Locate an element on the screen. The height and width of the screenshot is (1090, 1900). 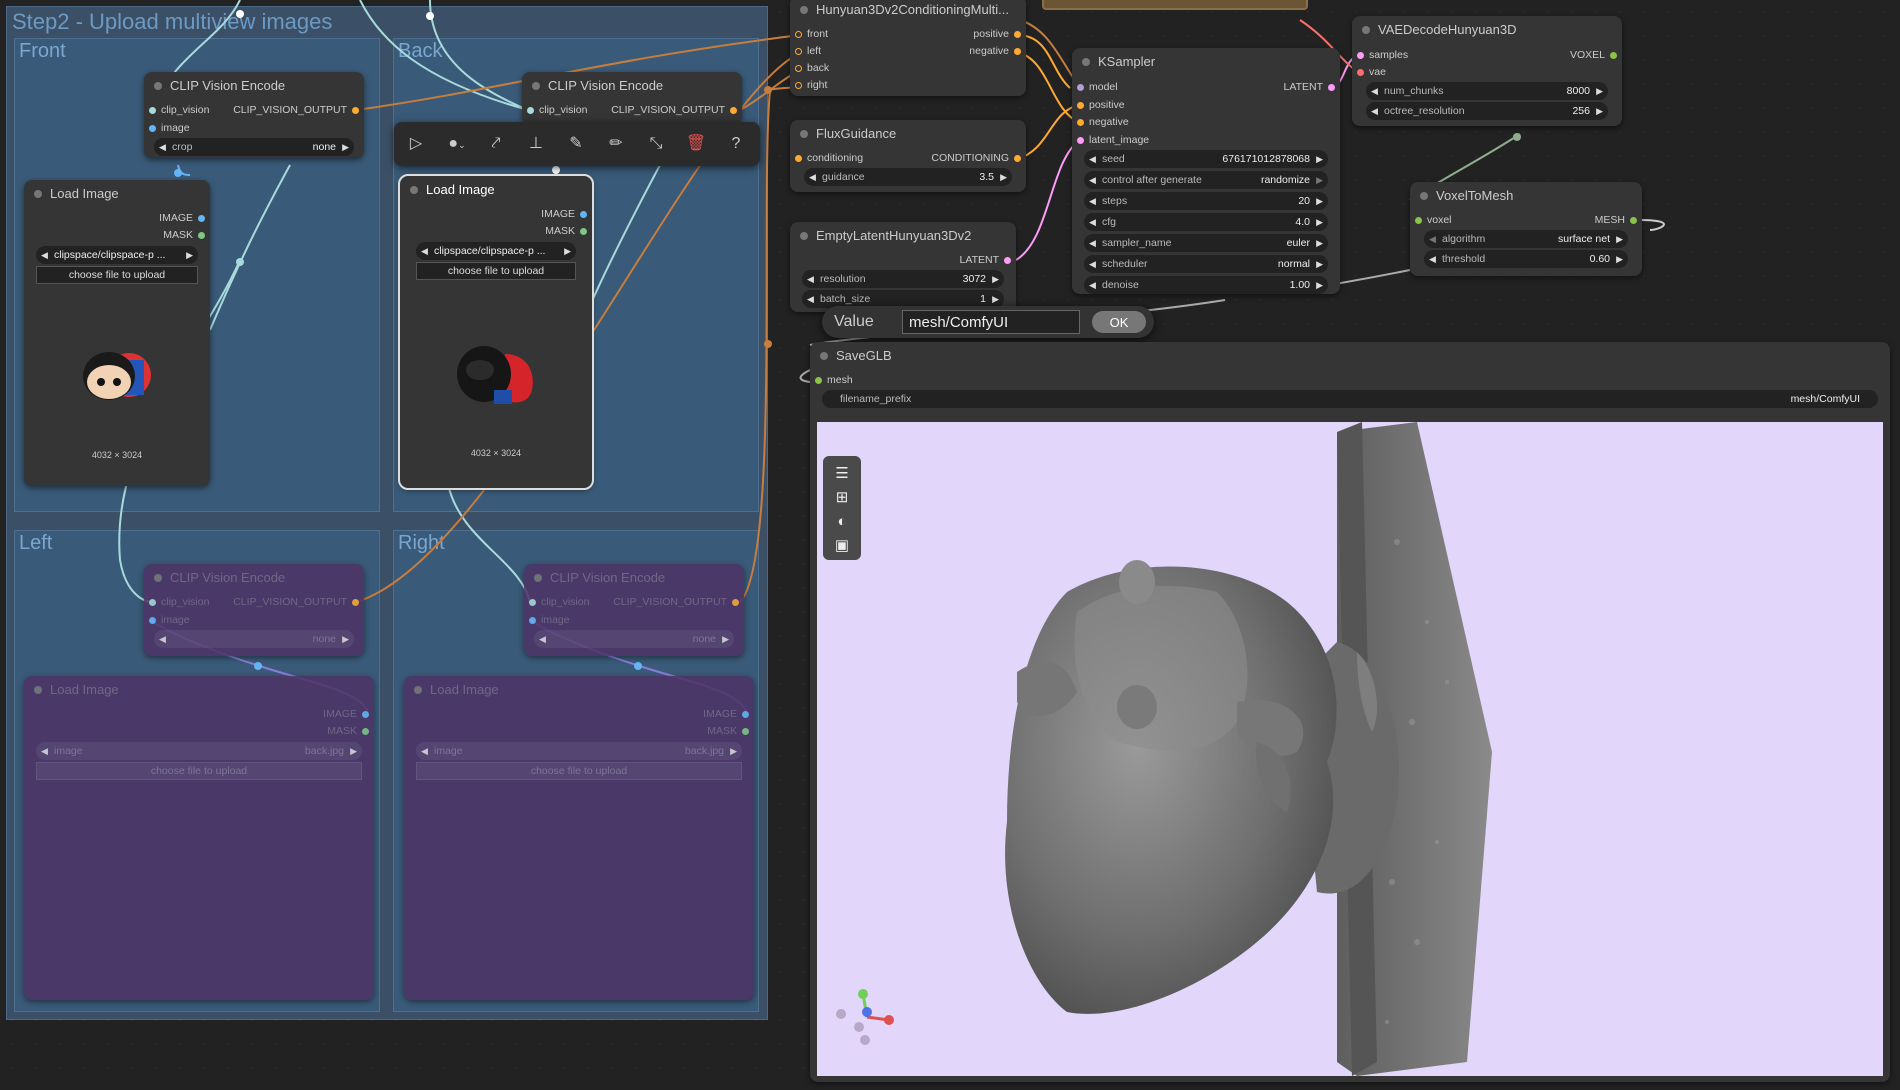
algorithm-widget: ◀ algorithm surface net ▶ is located at coordinates (1526, 239).